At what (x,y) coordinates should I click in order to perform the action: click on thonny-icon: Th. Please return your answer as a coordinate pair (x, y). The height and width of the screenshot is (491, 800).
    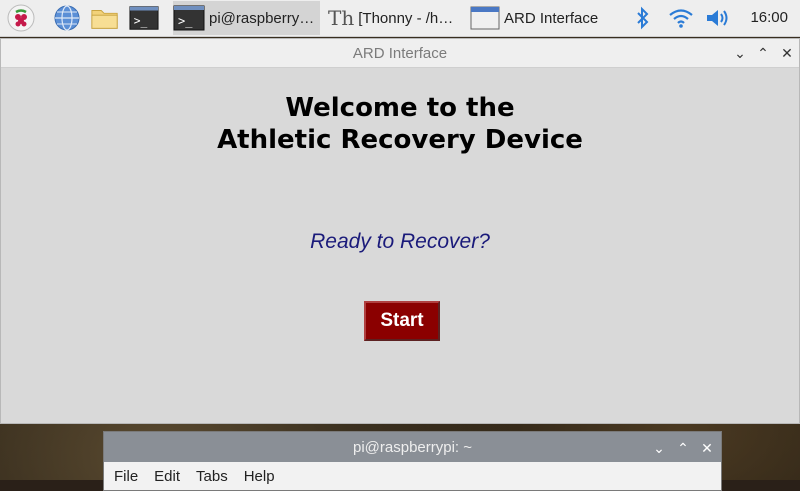
    Looking at the image, I should click on (341, 18).